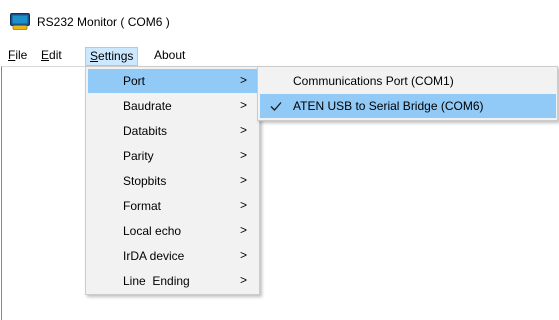  I want to click on settings-item-label: Stopbits, so click(145, 181).